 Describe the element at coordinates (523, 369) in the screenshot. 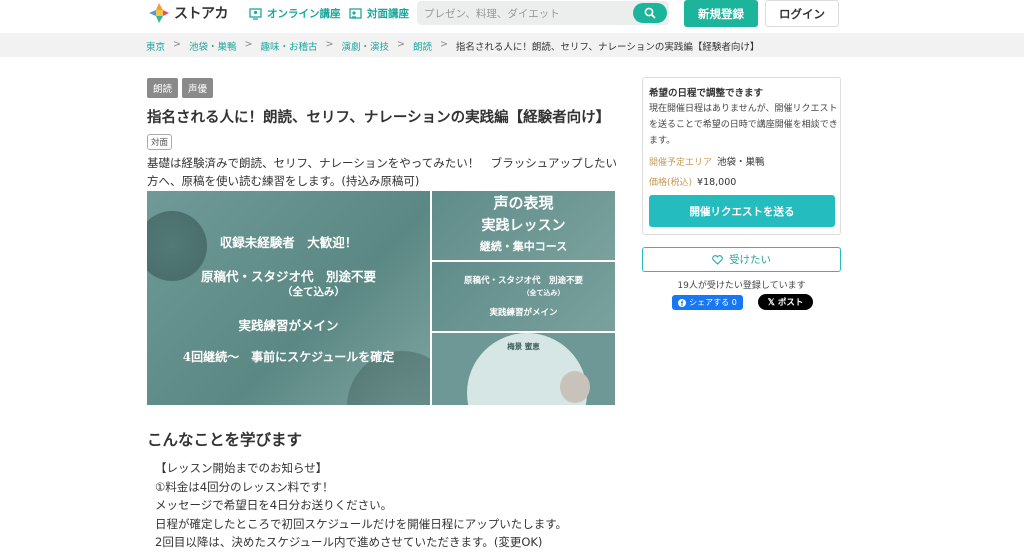

I see `thumbnail-3: 梅景 蜜恵` at that location.